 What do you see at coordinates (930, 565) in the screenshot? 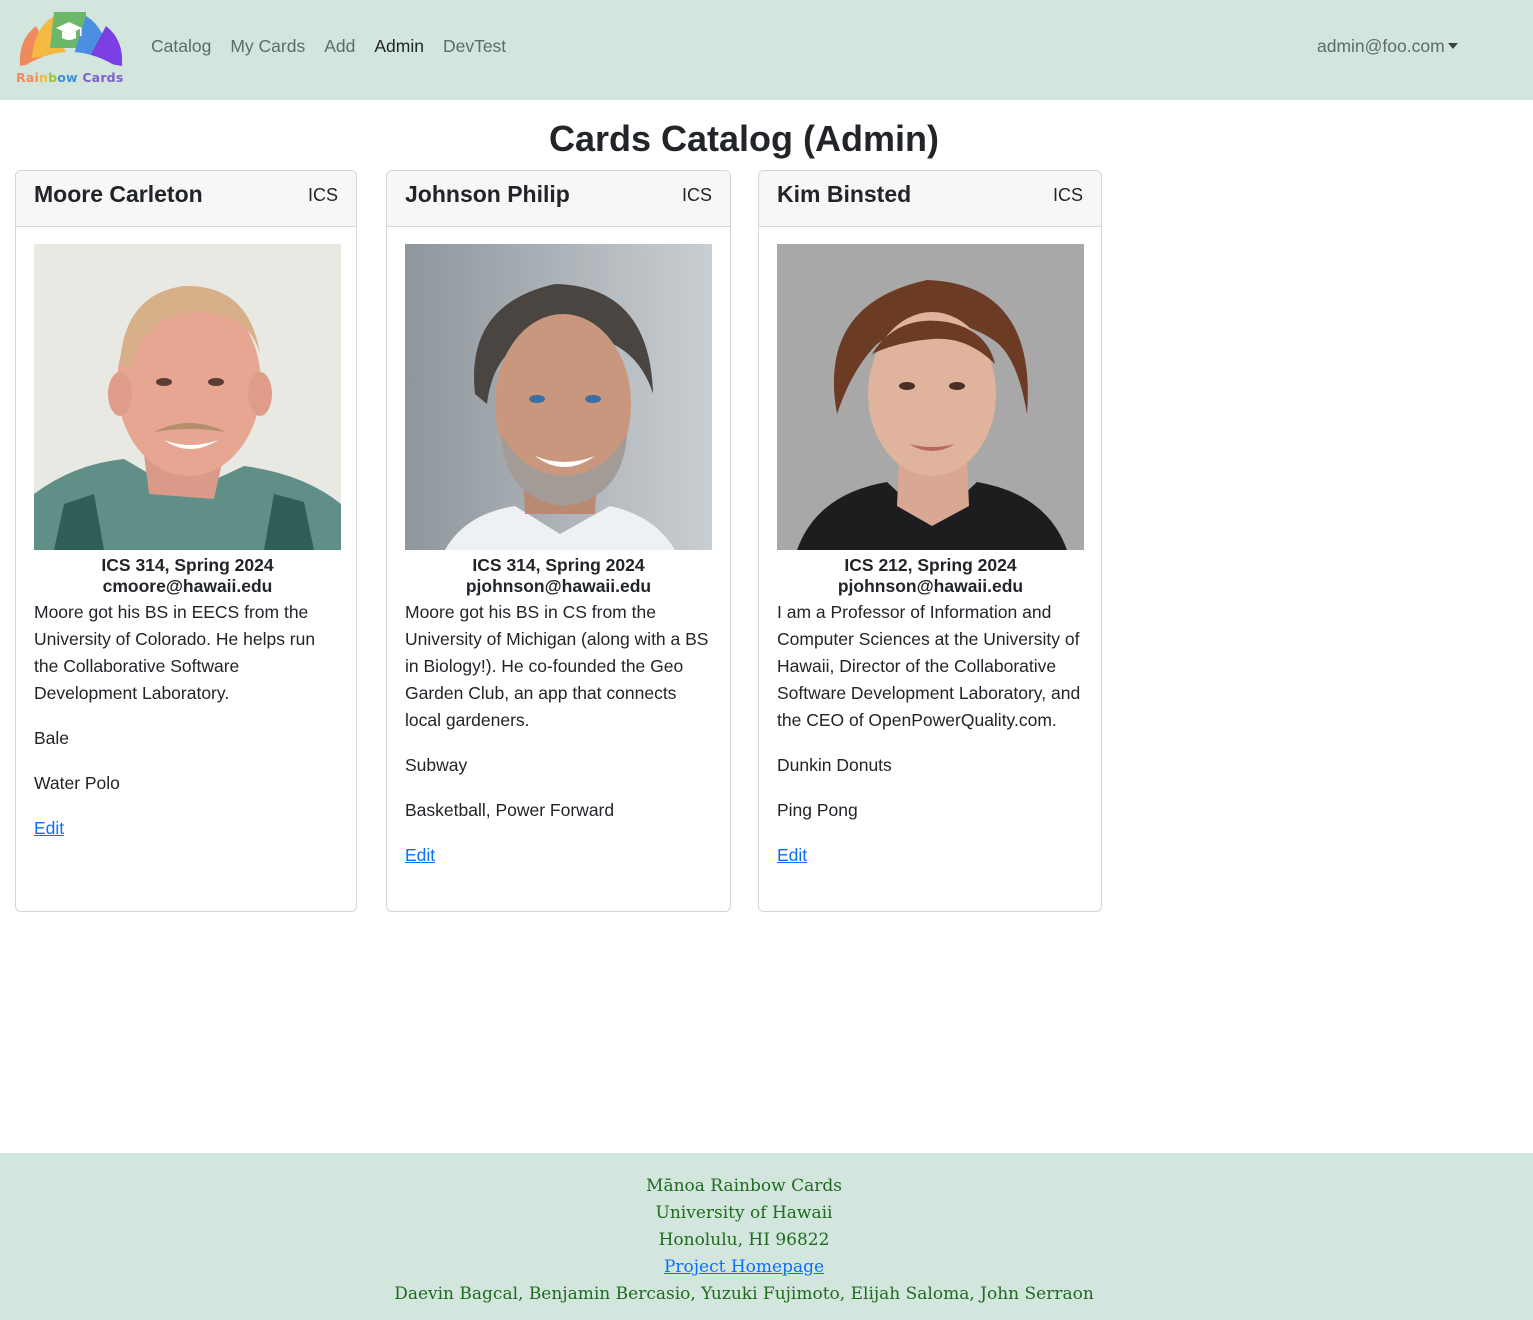
I see `card-course: ICS 212, Spring 2024` at bounding box center [930, 565].